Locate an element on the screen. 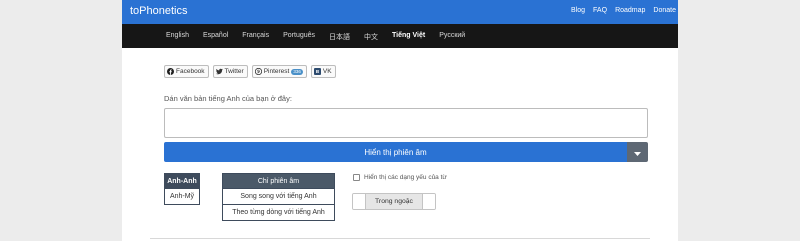  pinterest-icon is located at coordinates (258, 71).